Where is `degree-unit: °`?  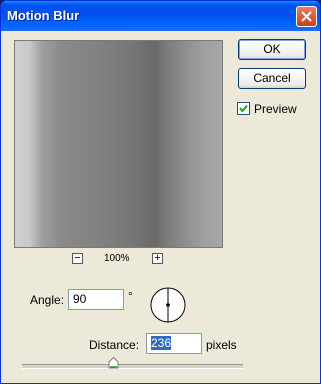 degree-unit: ° is located at coordinates (130, 296).